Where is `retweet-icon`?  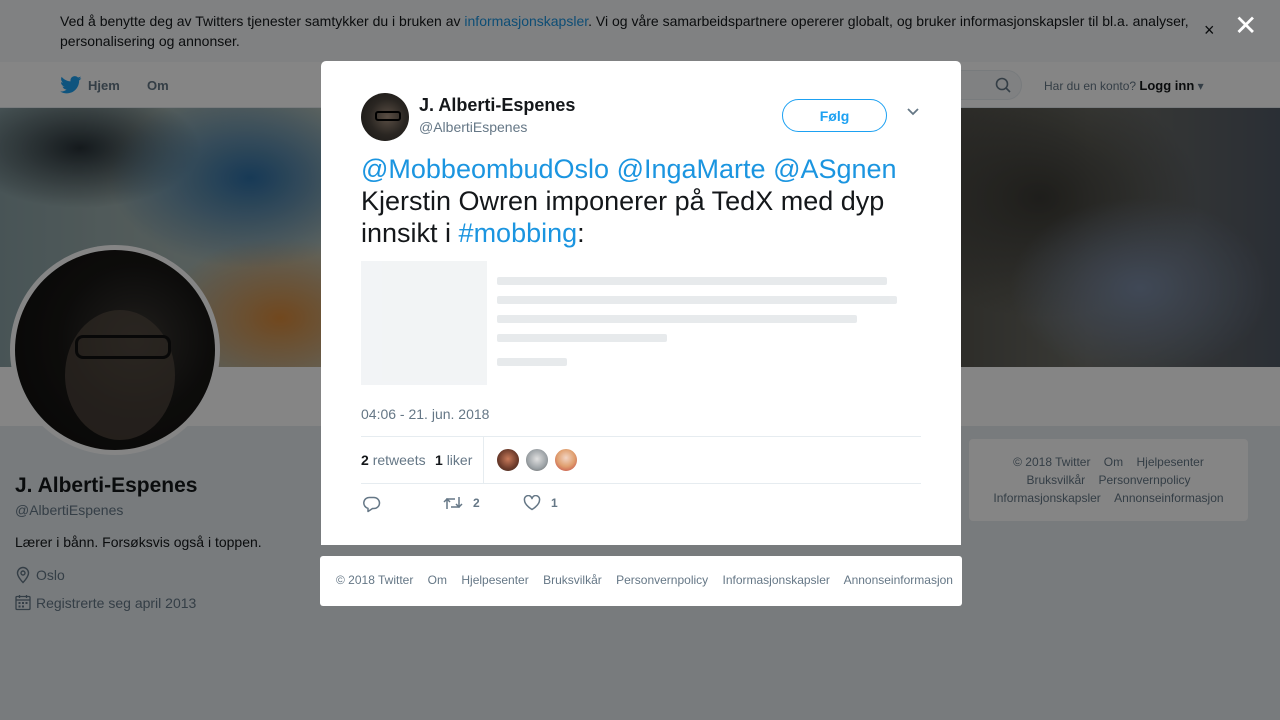 retweet-icon is located at coordinates (453, 503).